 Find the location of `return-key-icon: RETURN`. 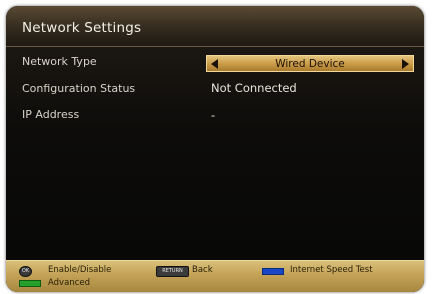

return-key-icon: RETURN is located at coordinates (172, 271).